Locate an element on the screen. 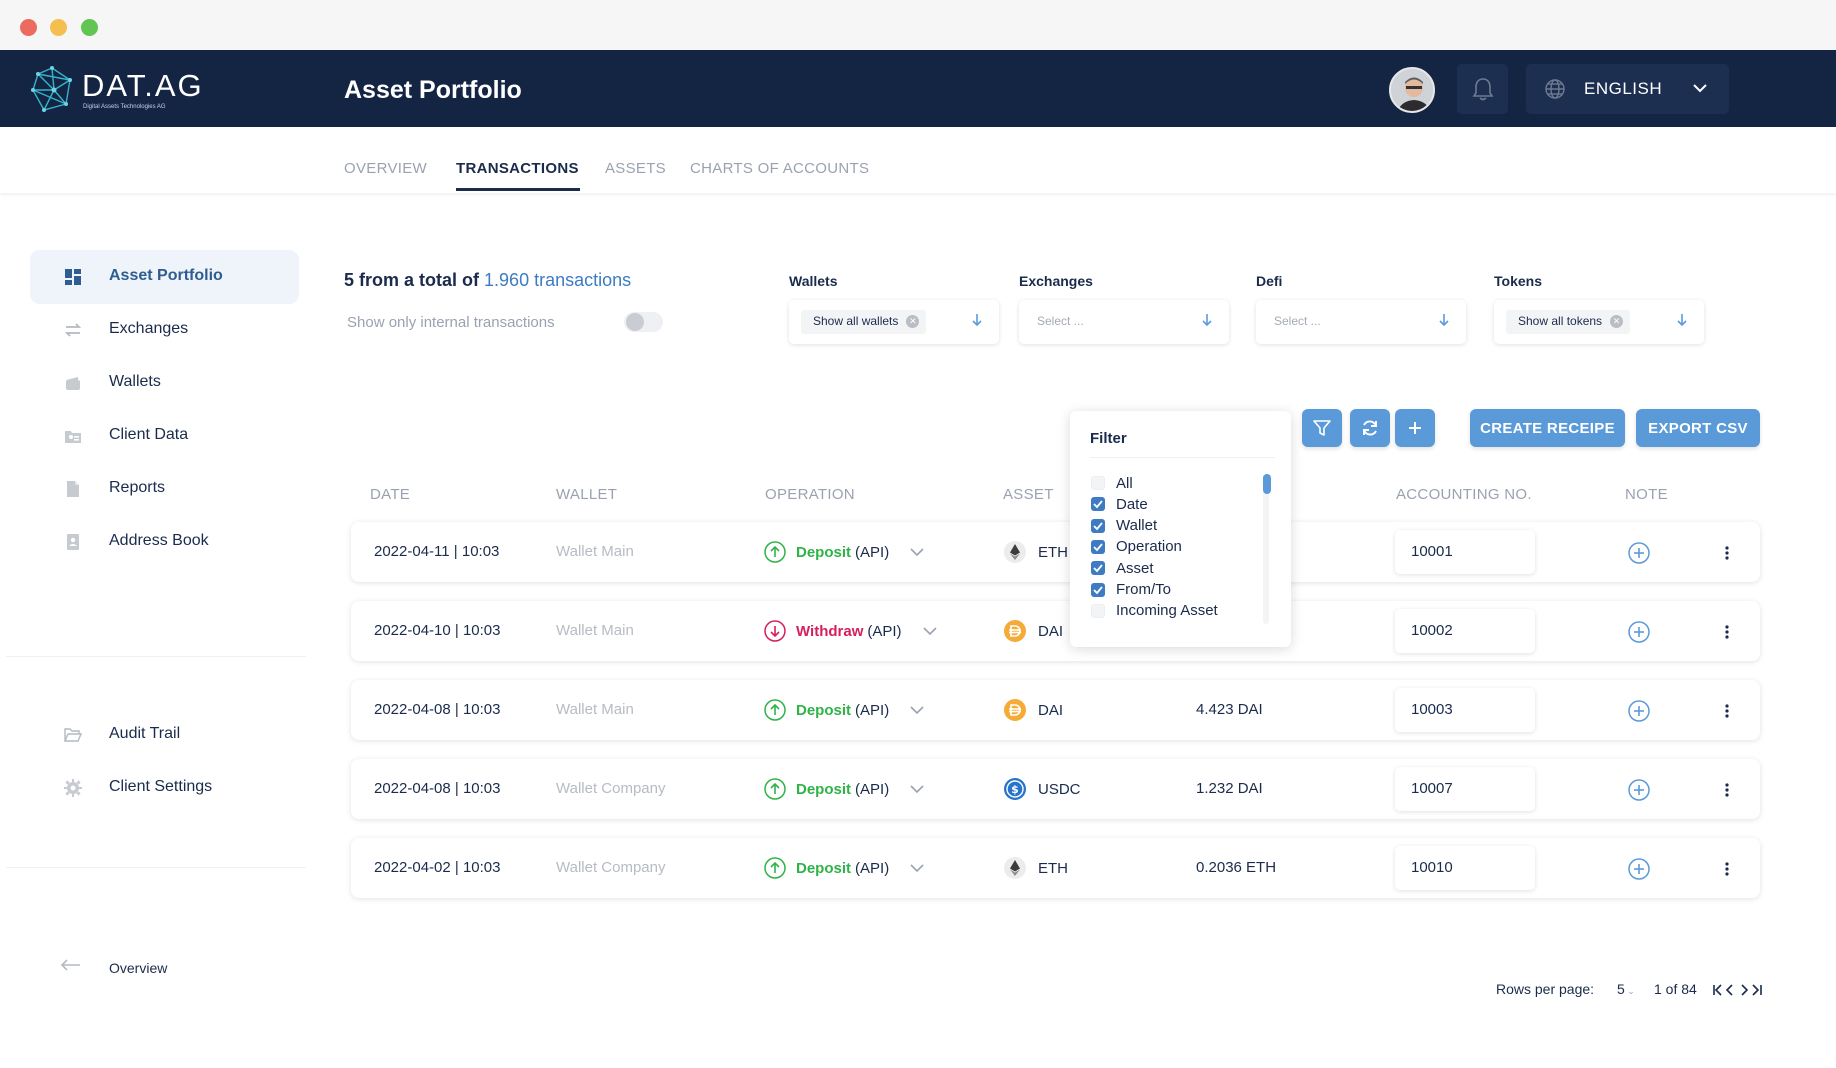 This screenshot has height=1068, width=1836. sidebar-item-wallets: Wallets is located at coordinates (164, 383).